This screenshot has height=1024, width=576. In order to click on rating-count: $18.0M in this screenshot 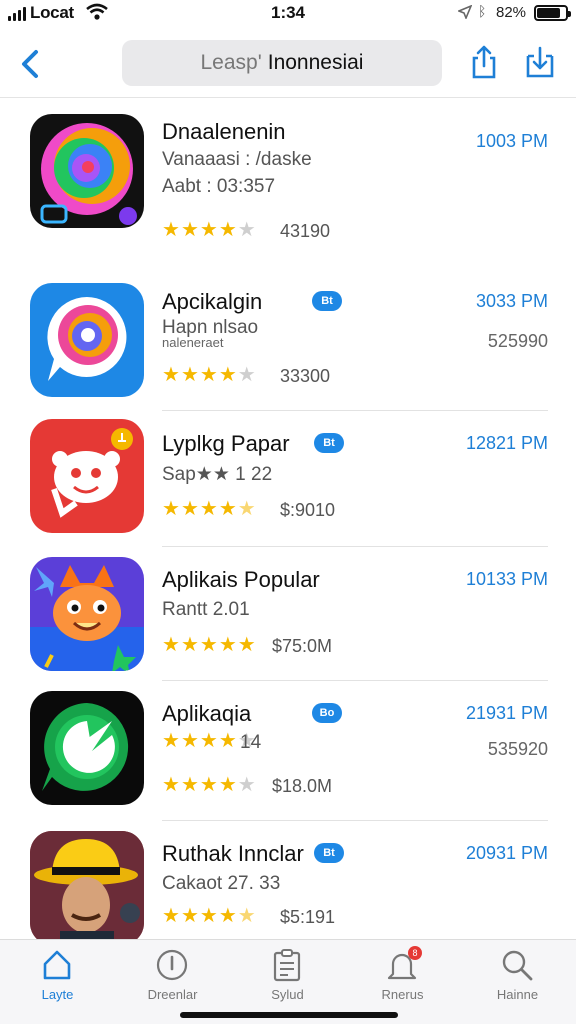, I will do `click(302, 786)`.